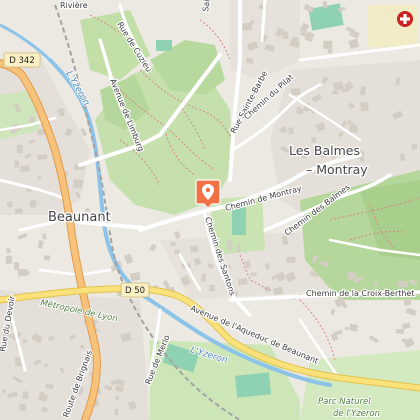 The width and height of the screenshot is (420, 420). What do you see at coordinates (405, 19) in the screenshot?
I see `hospital-cross-icon` at bounding box center [405, 19].